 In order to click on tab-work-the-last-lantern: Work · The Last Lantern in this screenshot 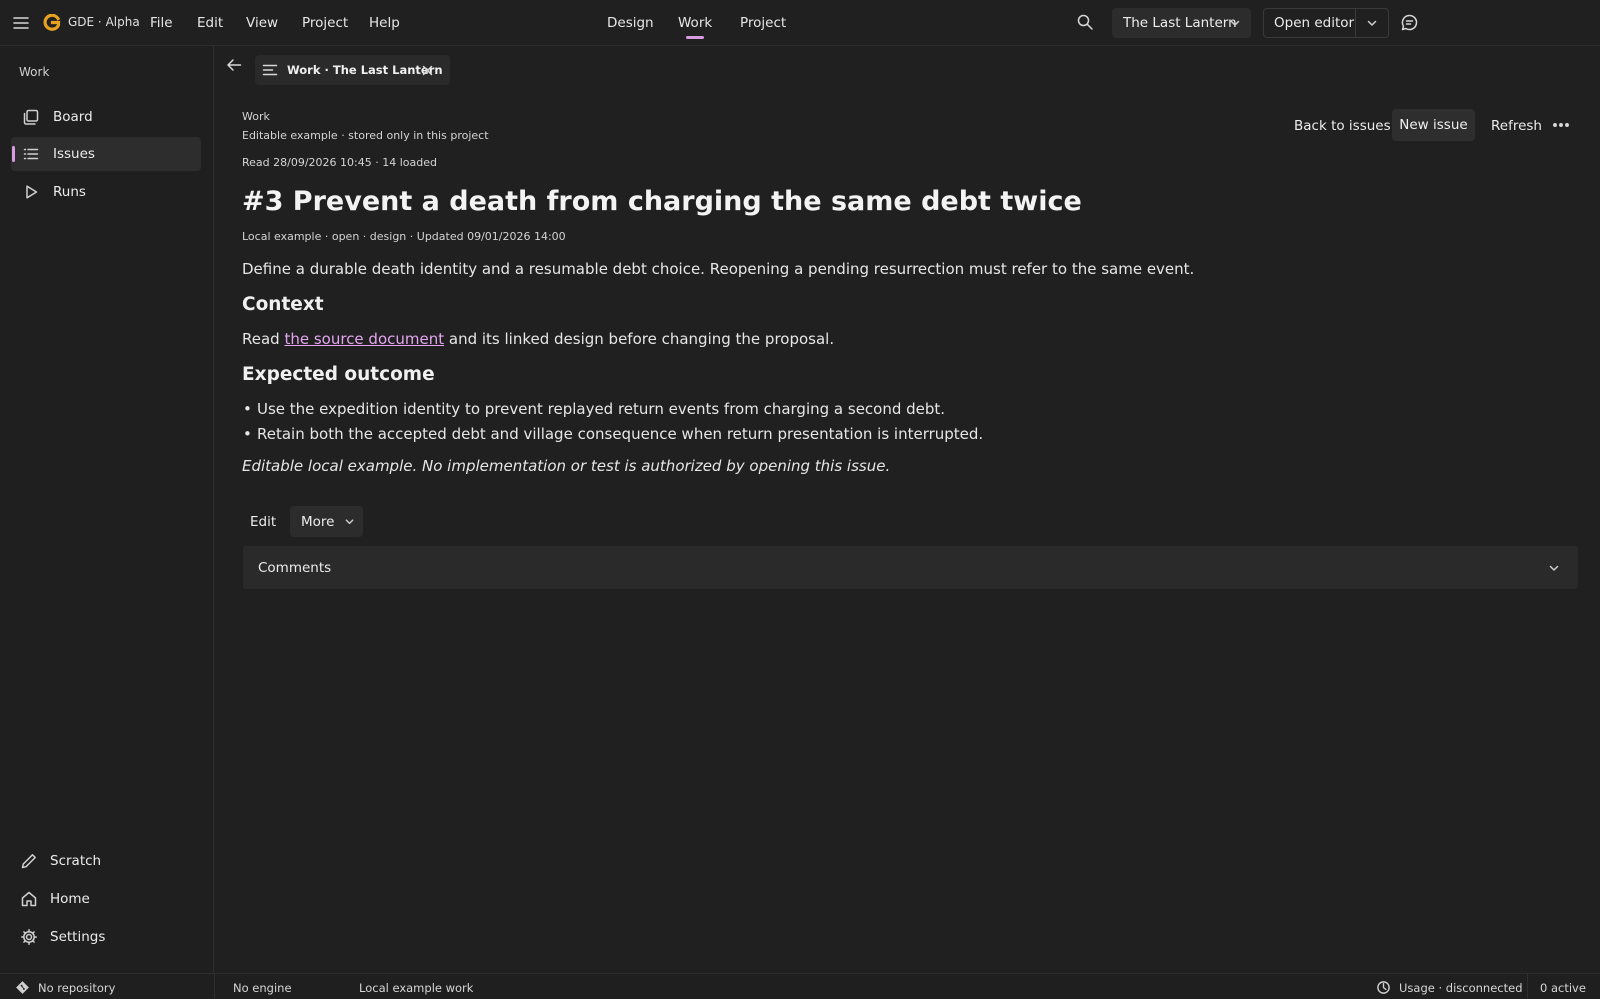, I will do `click(352, 70)`.